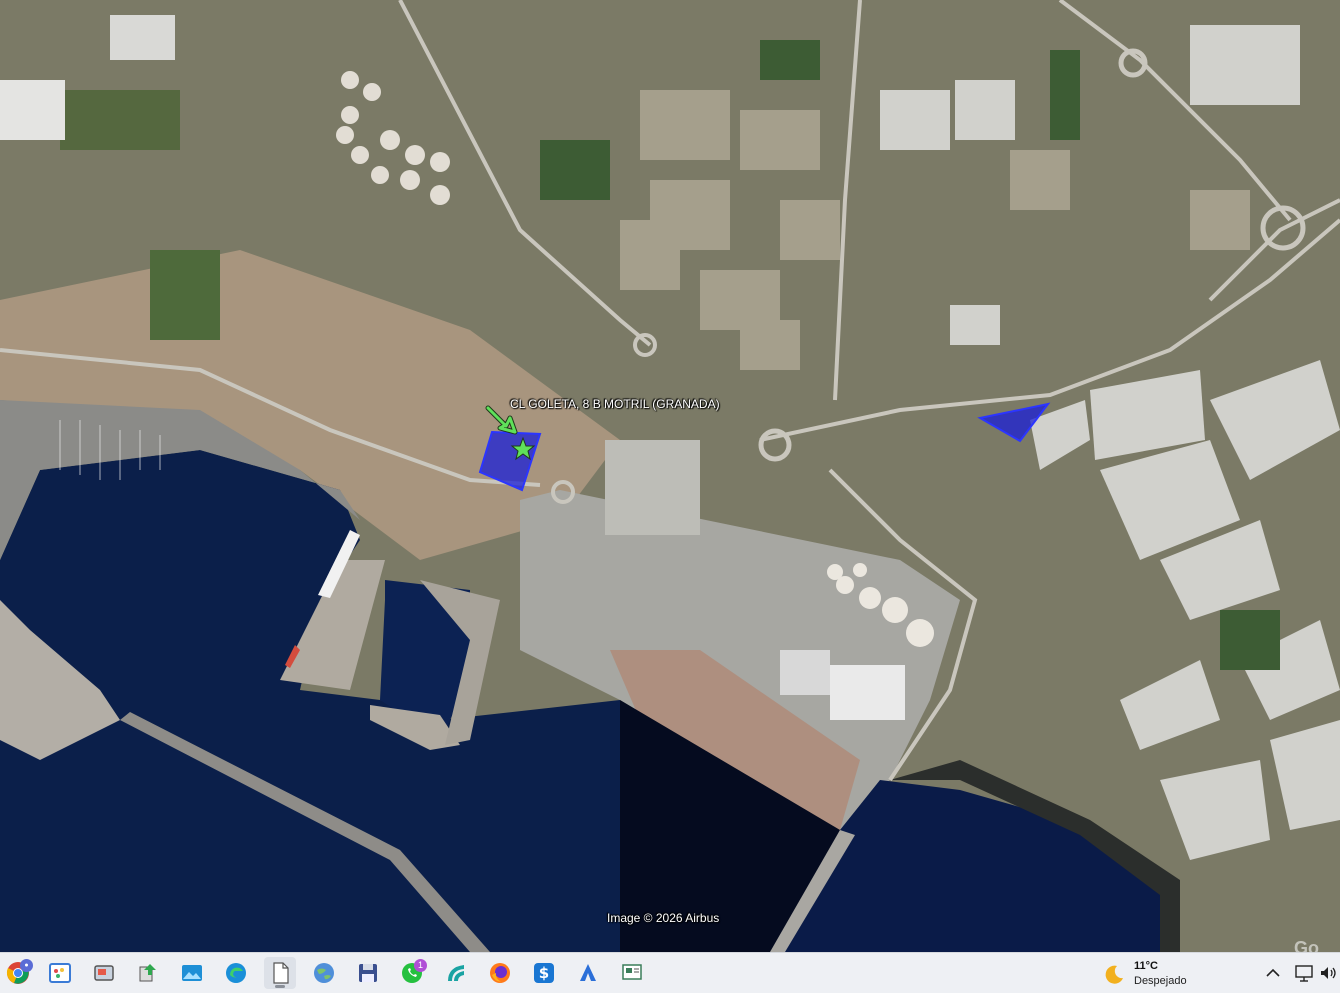 This screenshot has width=1340, height=993. Describe the element at coordinates (615, 404) in the screenshot. I see `placemark-label: CL GOLETA, 8 B MOTRIL (GRANADA)` at that location.